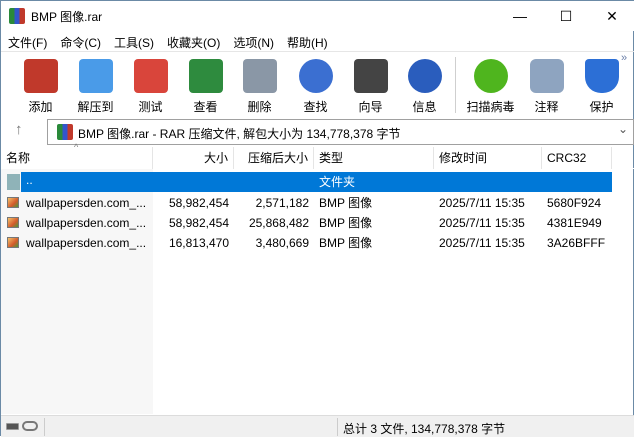  I want to click on column-header: 名称 大小 压缩后大小 类型 修改时间 CRC32, so click(317, 158).